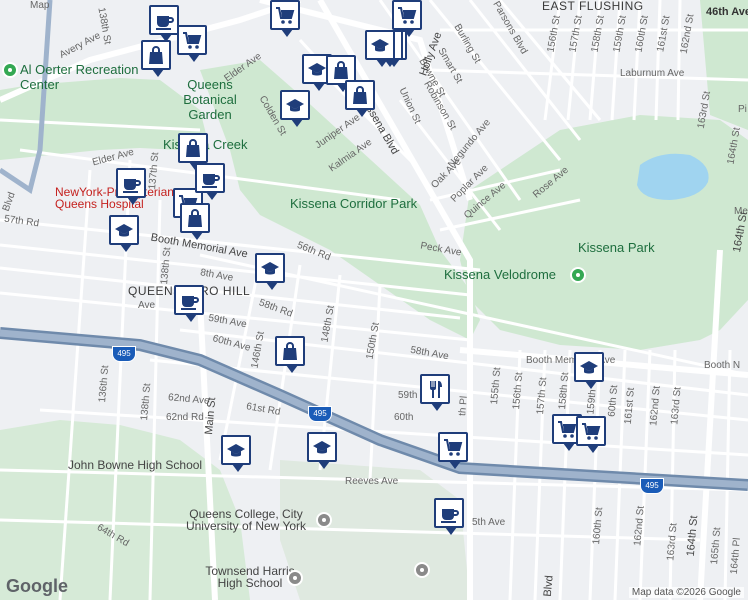 Image resolution: width=748 pixels, height=600 pixels. I want to click on place-marker-velodrome, so click(578, 275).